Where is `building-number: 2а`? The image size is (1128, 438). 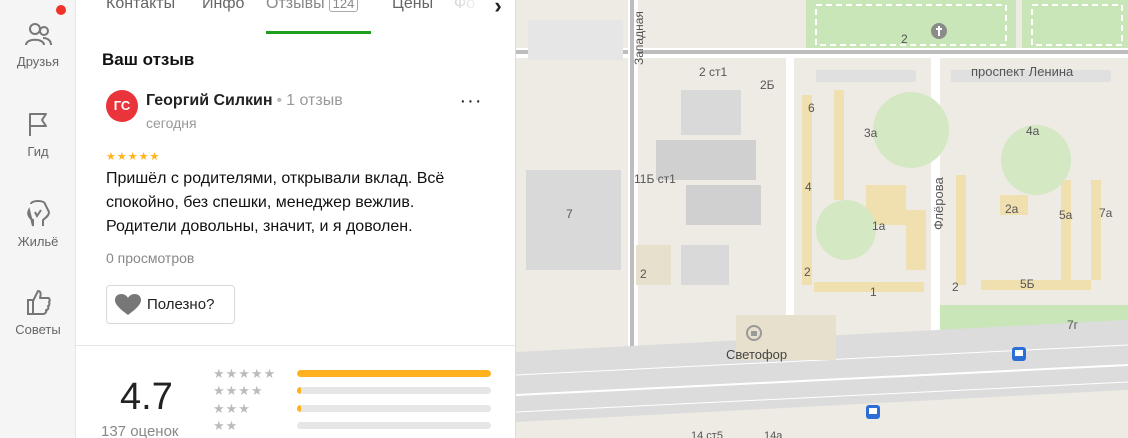 building-number: 2а is located at coordinates (1012, 209).